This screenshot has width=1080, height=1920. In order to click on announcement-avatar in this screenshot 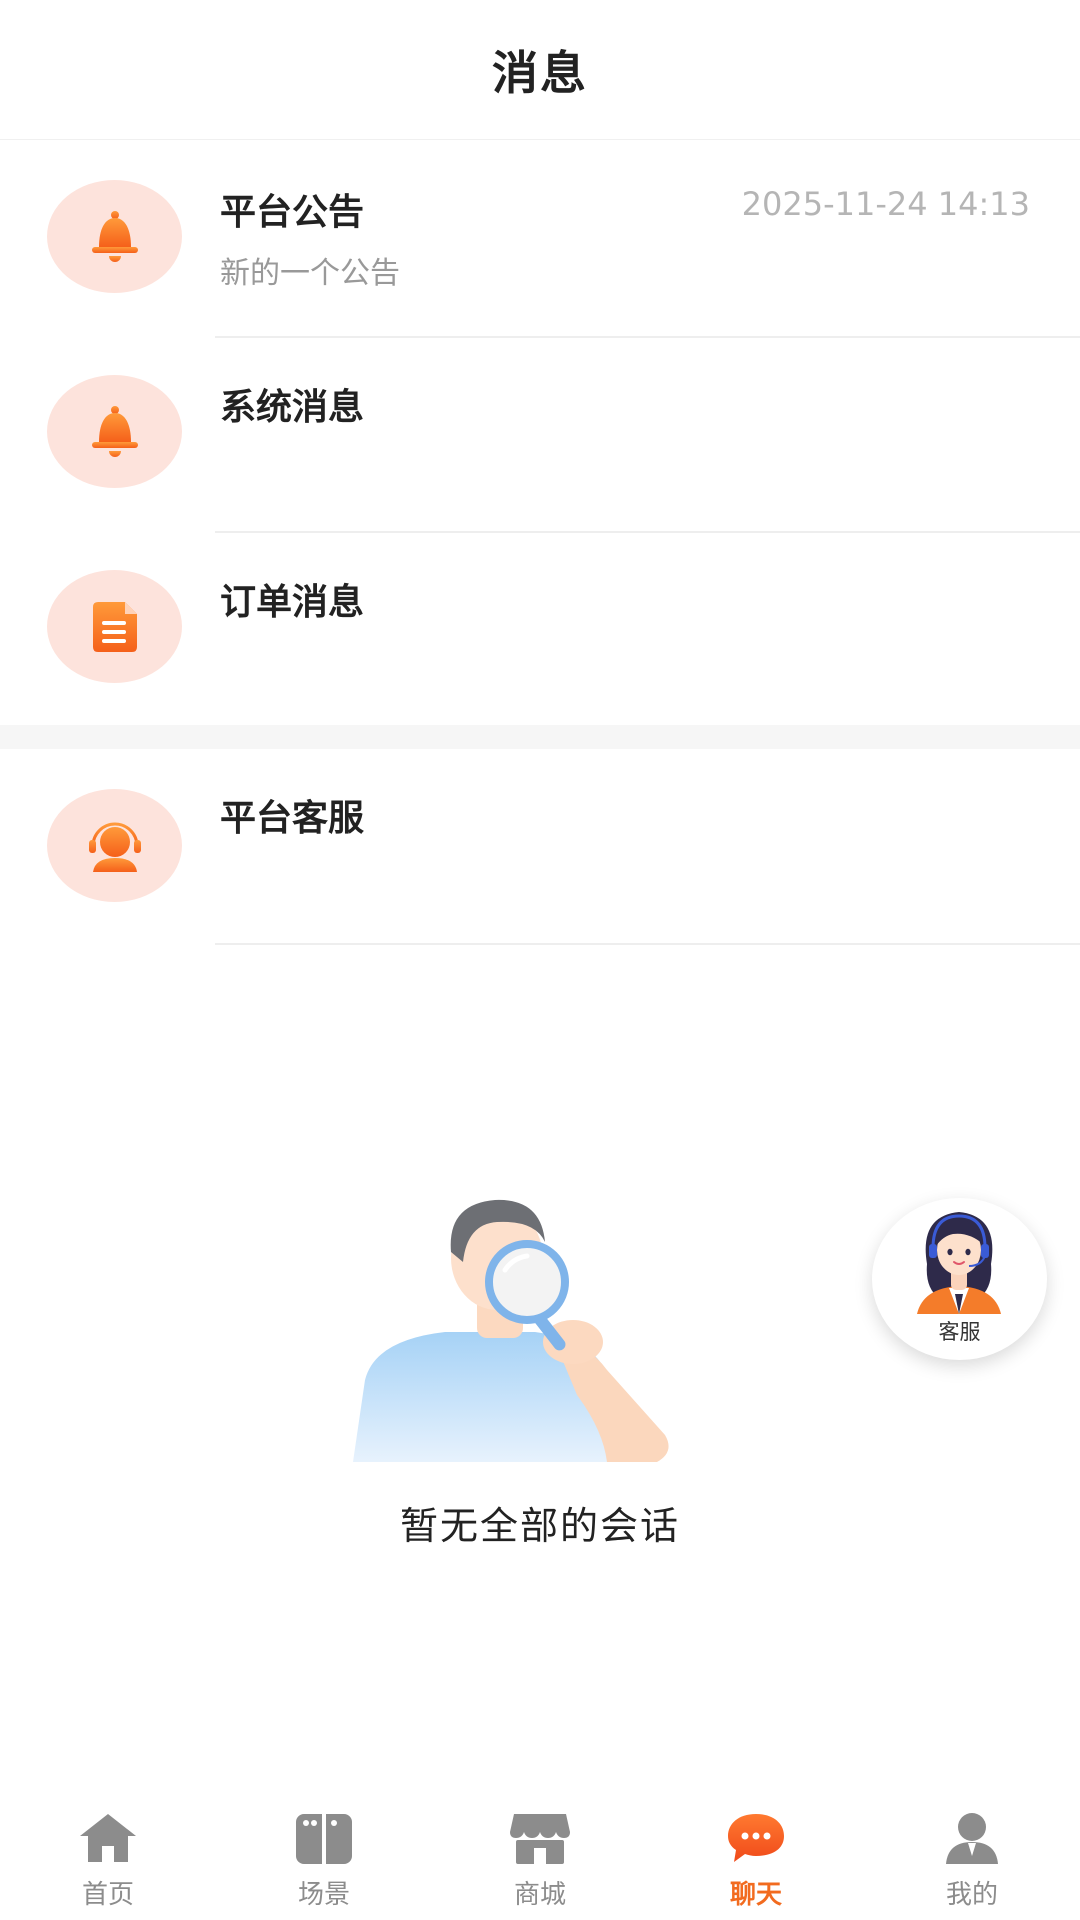, I will do `click(114, 236)`.